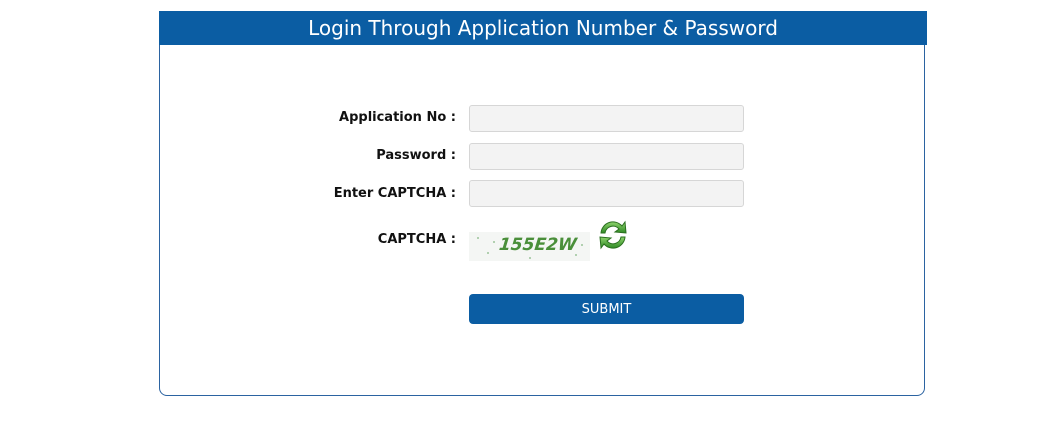  I want to click on captcha-image: 155E2W, so click(529, 246).